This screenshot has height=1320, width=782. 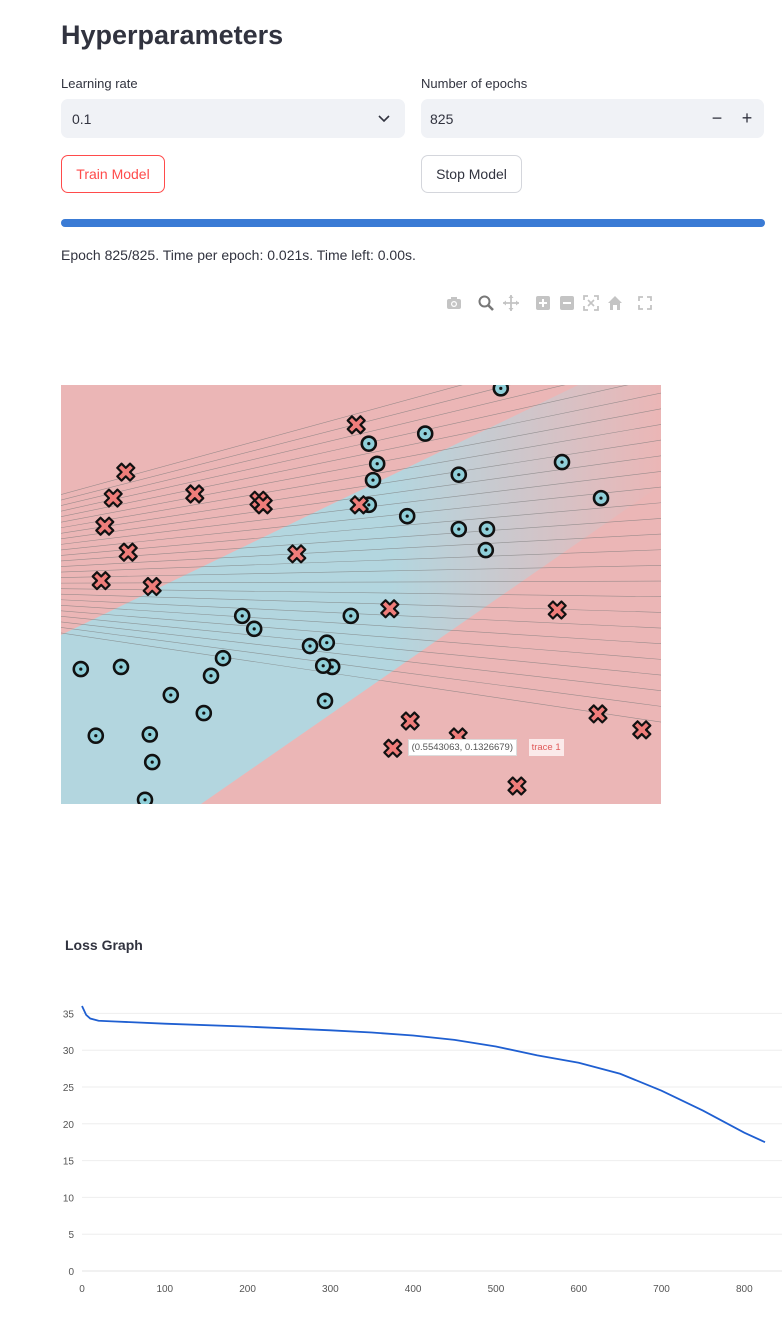 What do you see at coordinates (592, 118) in the screenshot?
I see `epochs-number-input: 825 − +` at bounding box center [592, 118].